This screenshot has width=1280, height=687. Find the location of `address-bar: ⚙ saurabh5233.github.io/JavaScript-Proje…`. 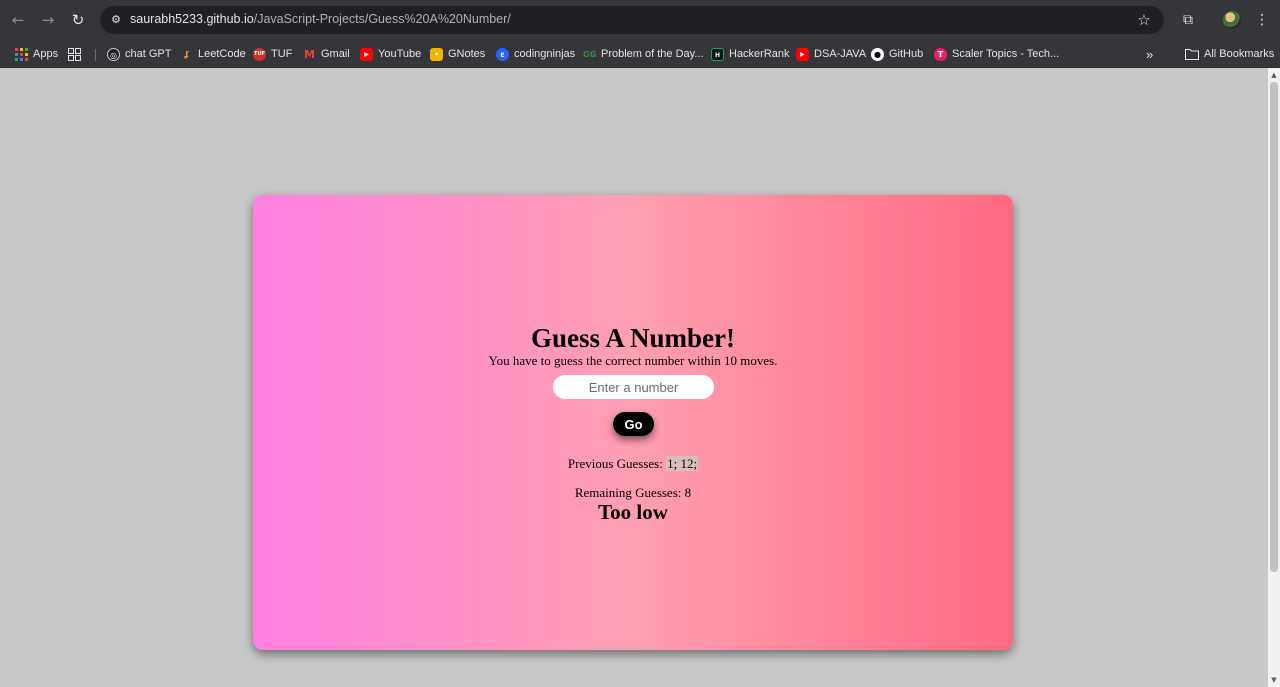

address-bar: ⚙ saurabh5233.github.io/JavaScript-Proje… is located at coordinates (632, 20).